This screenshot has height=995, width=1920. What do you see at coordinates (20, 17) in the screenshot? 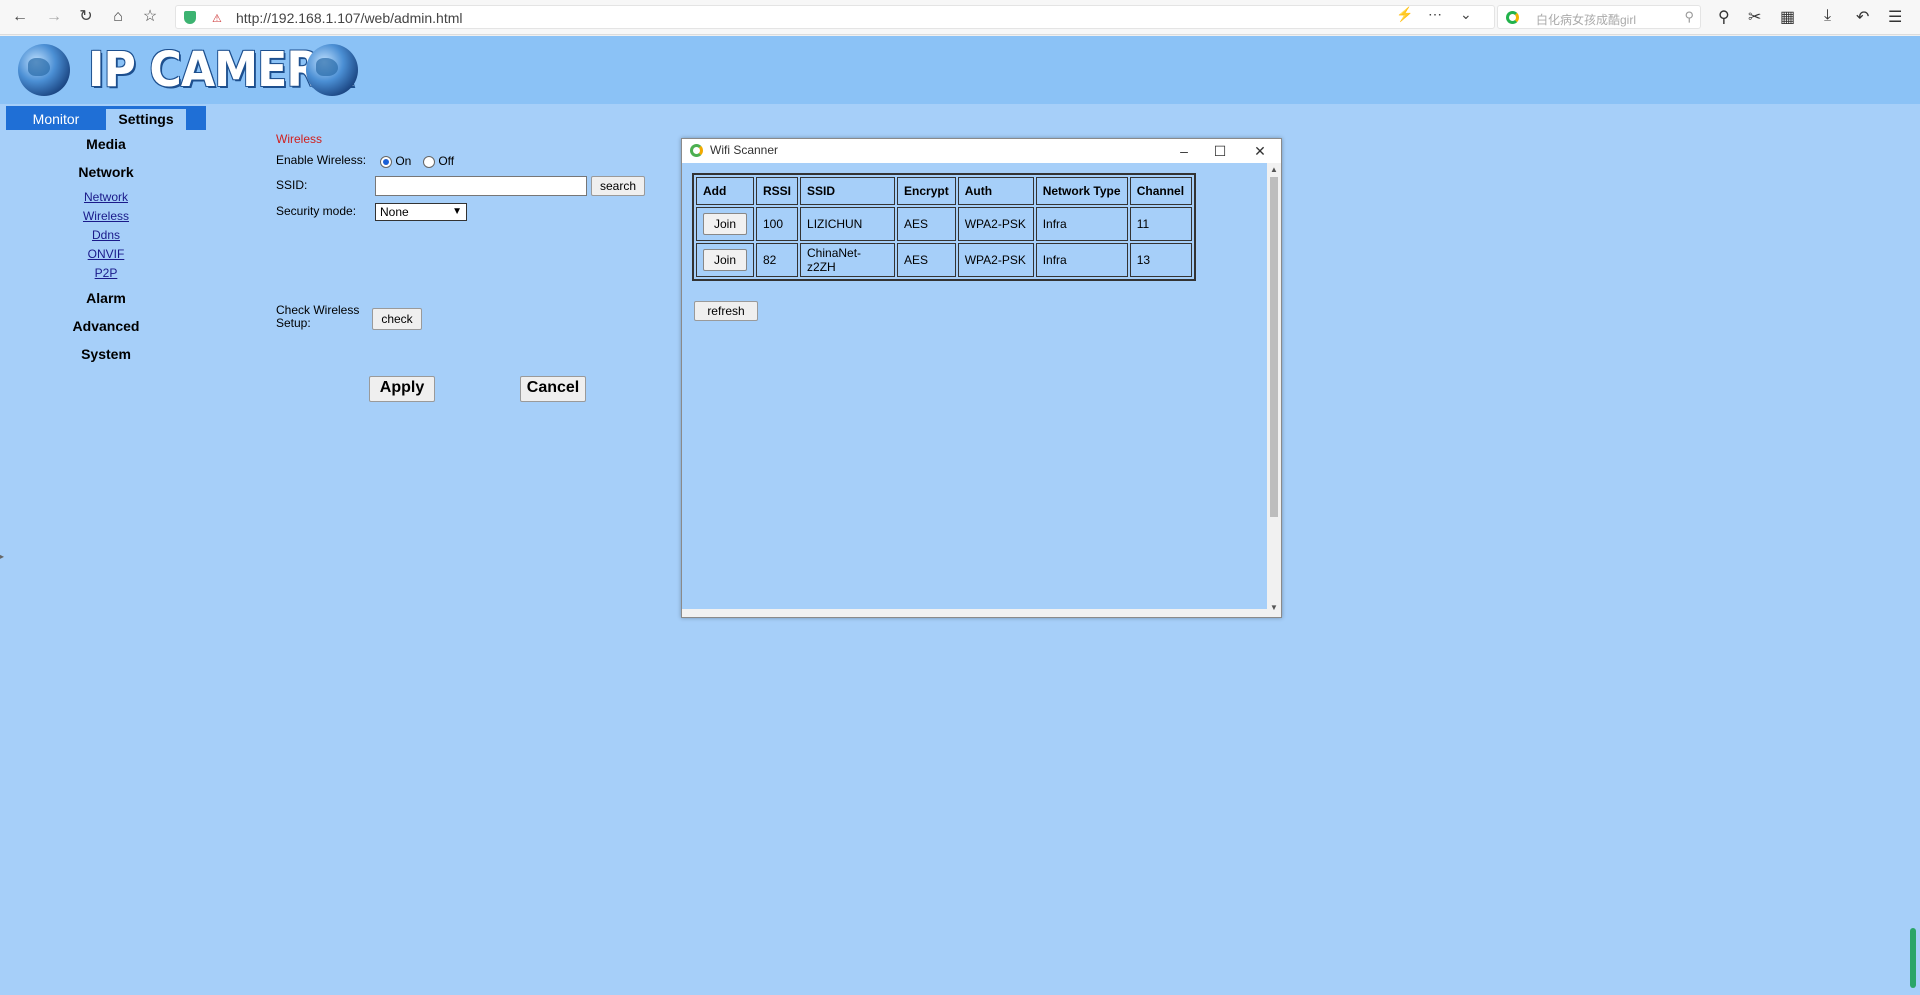
I see `back-icon: ←` at bounding box center [20, 17].